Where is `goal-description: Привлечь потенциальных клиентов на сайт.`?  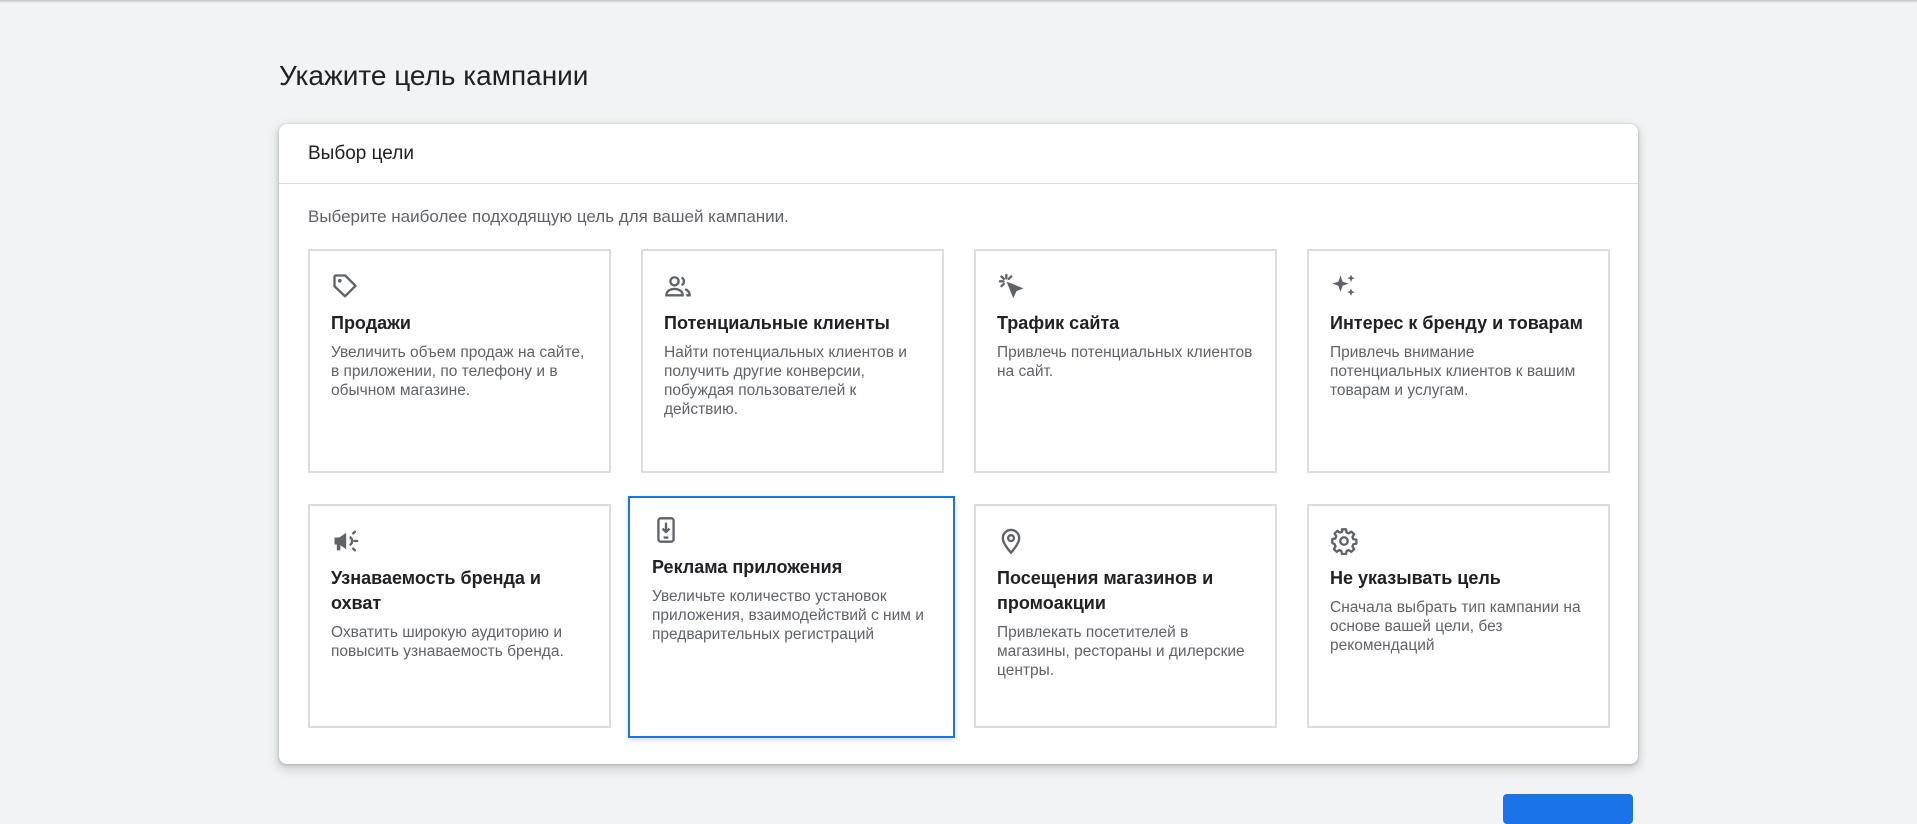
goal-description: Привлечь потенциальных клиентов на сайт. is located at coordinates (1125, 362).